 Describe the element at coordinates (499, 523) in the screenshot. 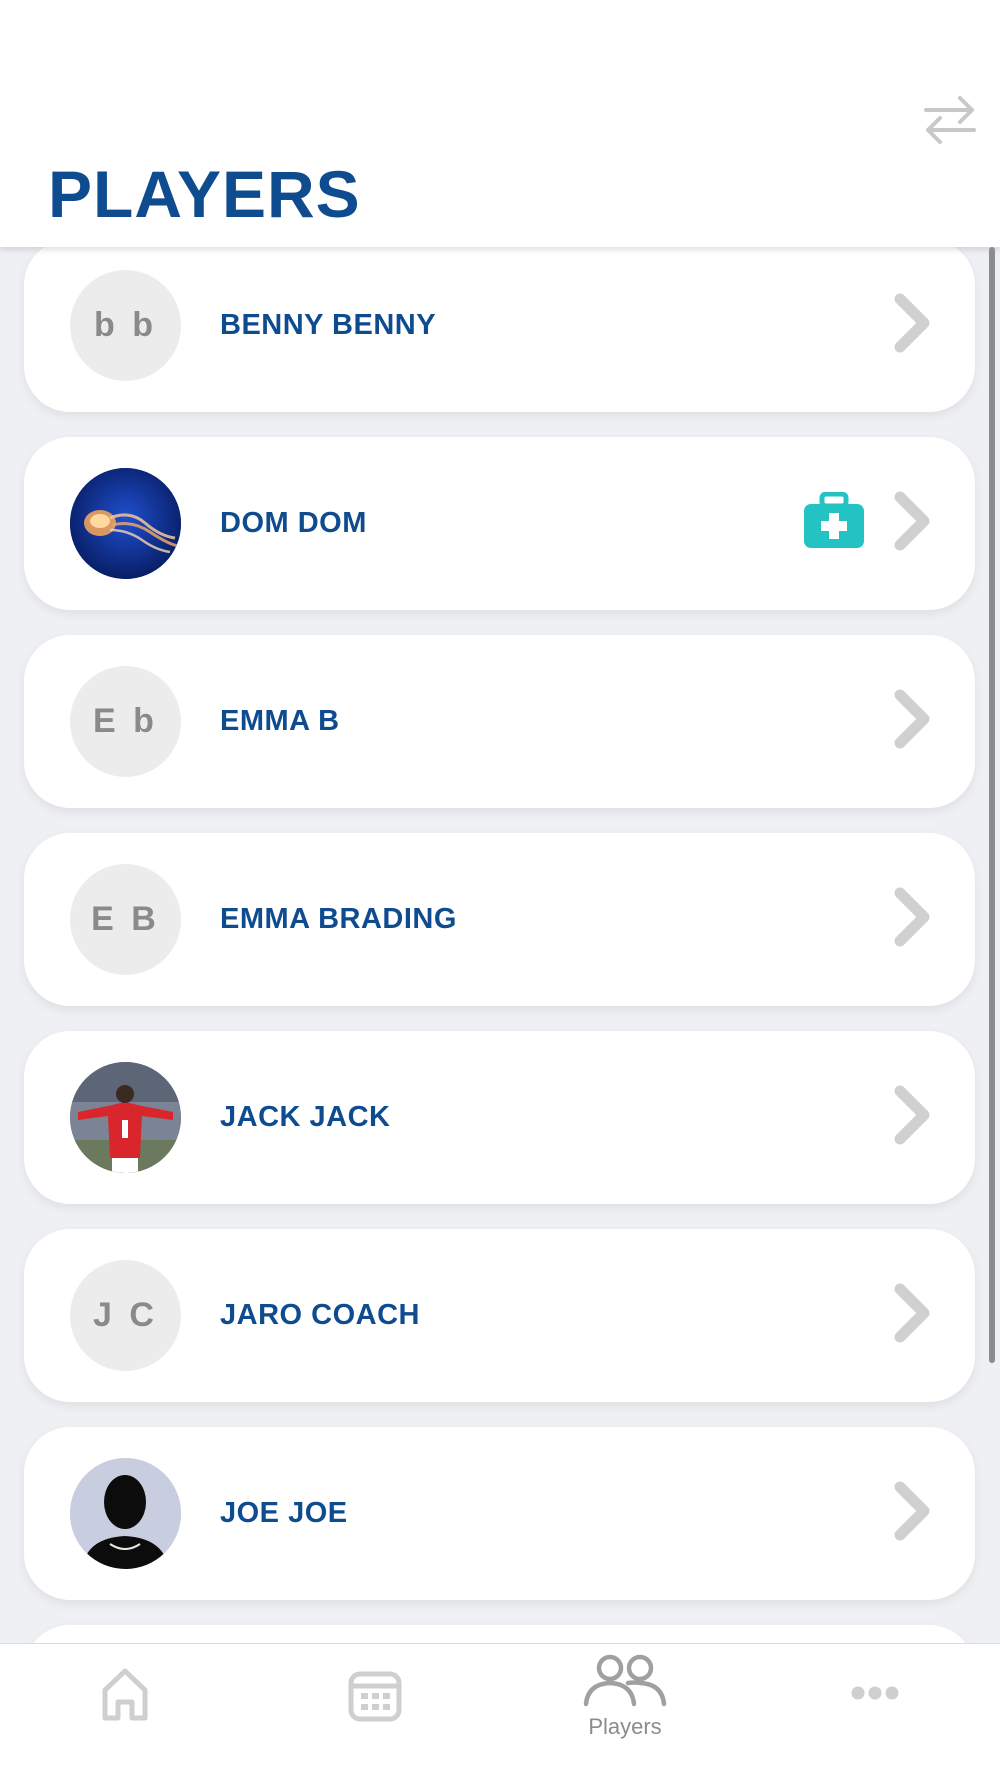

I see `player-card: DOM DOM` at that location.